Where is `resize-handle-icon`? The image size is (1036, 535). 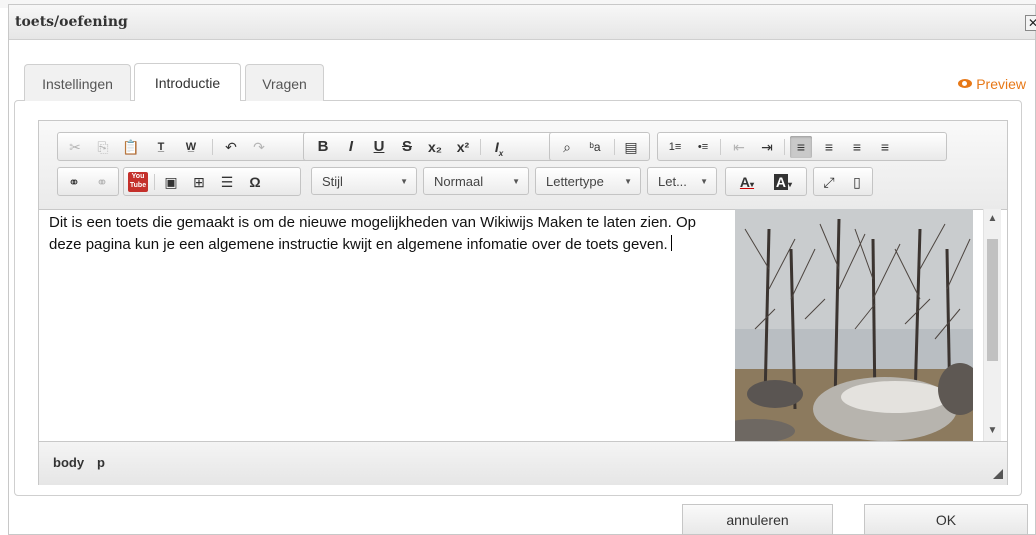
resize-handle-icon is located at coordinates (998, 474).